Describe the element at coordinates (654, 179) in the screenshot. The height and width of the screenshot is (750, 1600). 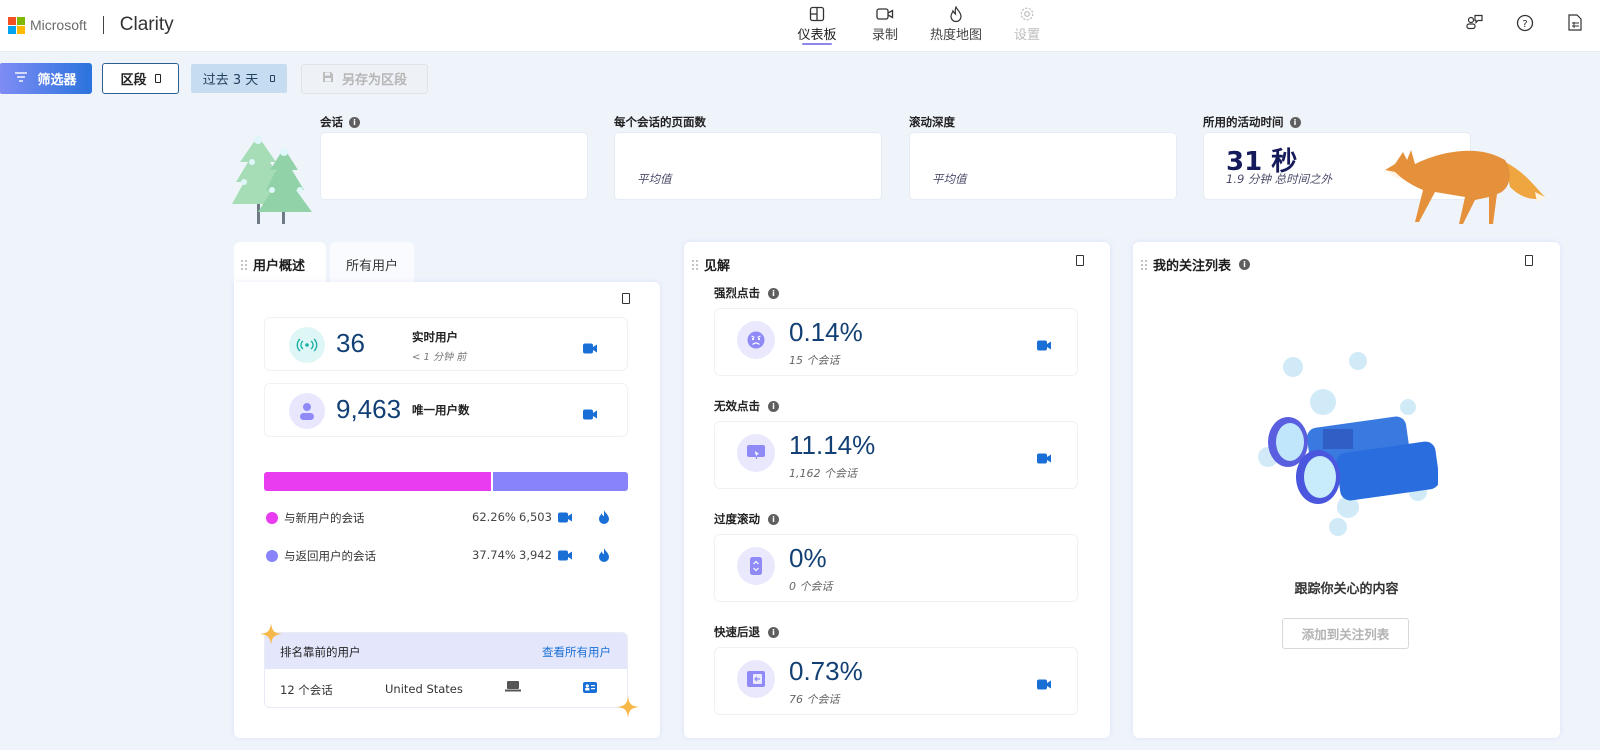
I see `kpi-pages-sub: 平均值` at that location.